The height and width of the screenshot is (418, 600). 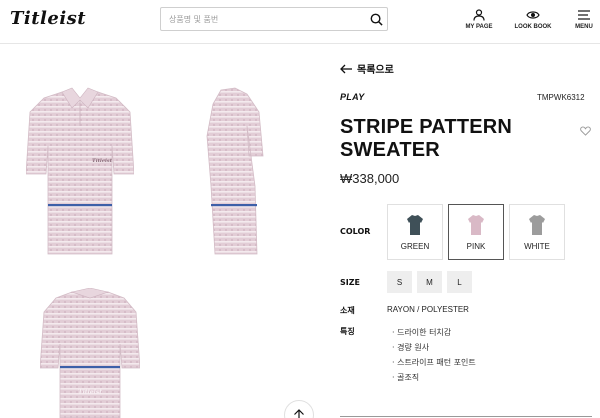 What do you see at coordinates (533, 15) in the screenshot?
I see `eye-icon` at bounding box center [533, 15].